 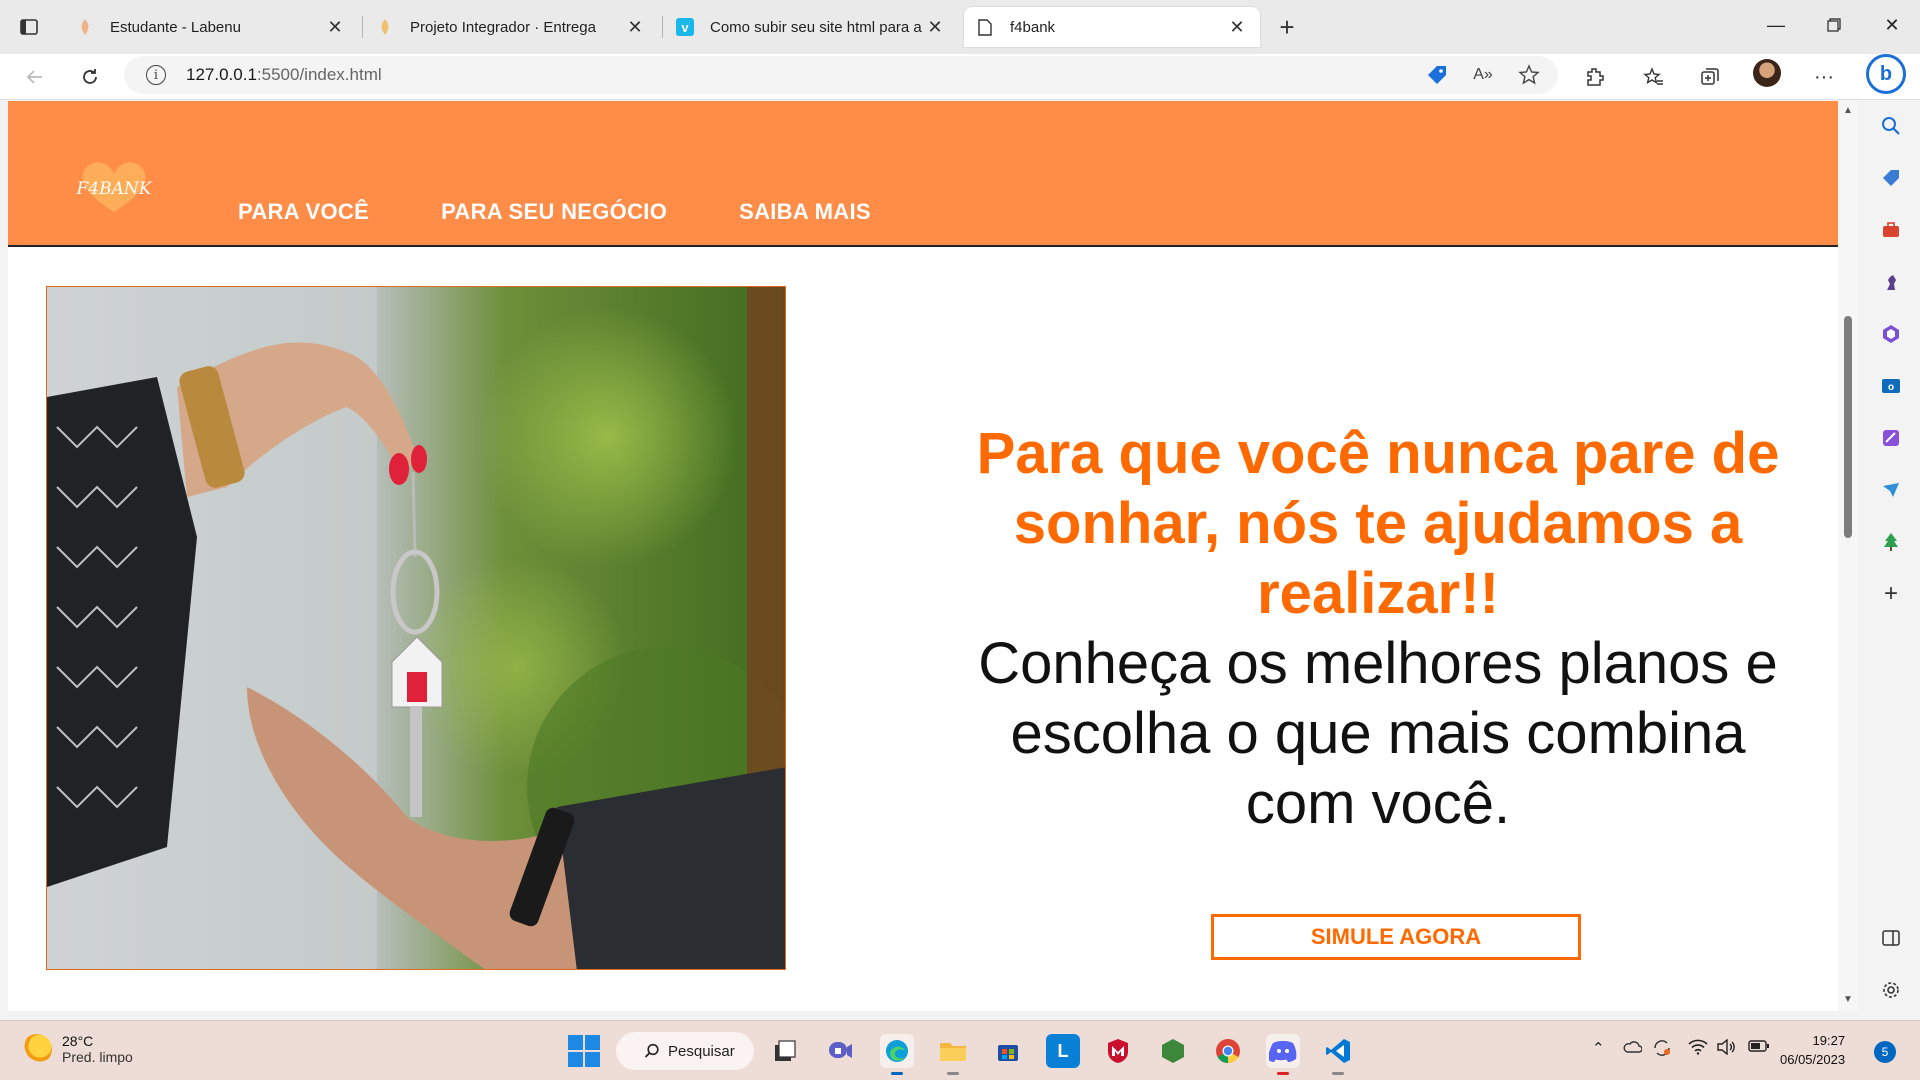 I want to click on new-tab-button: +, so click(x=1287, y=27).